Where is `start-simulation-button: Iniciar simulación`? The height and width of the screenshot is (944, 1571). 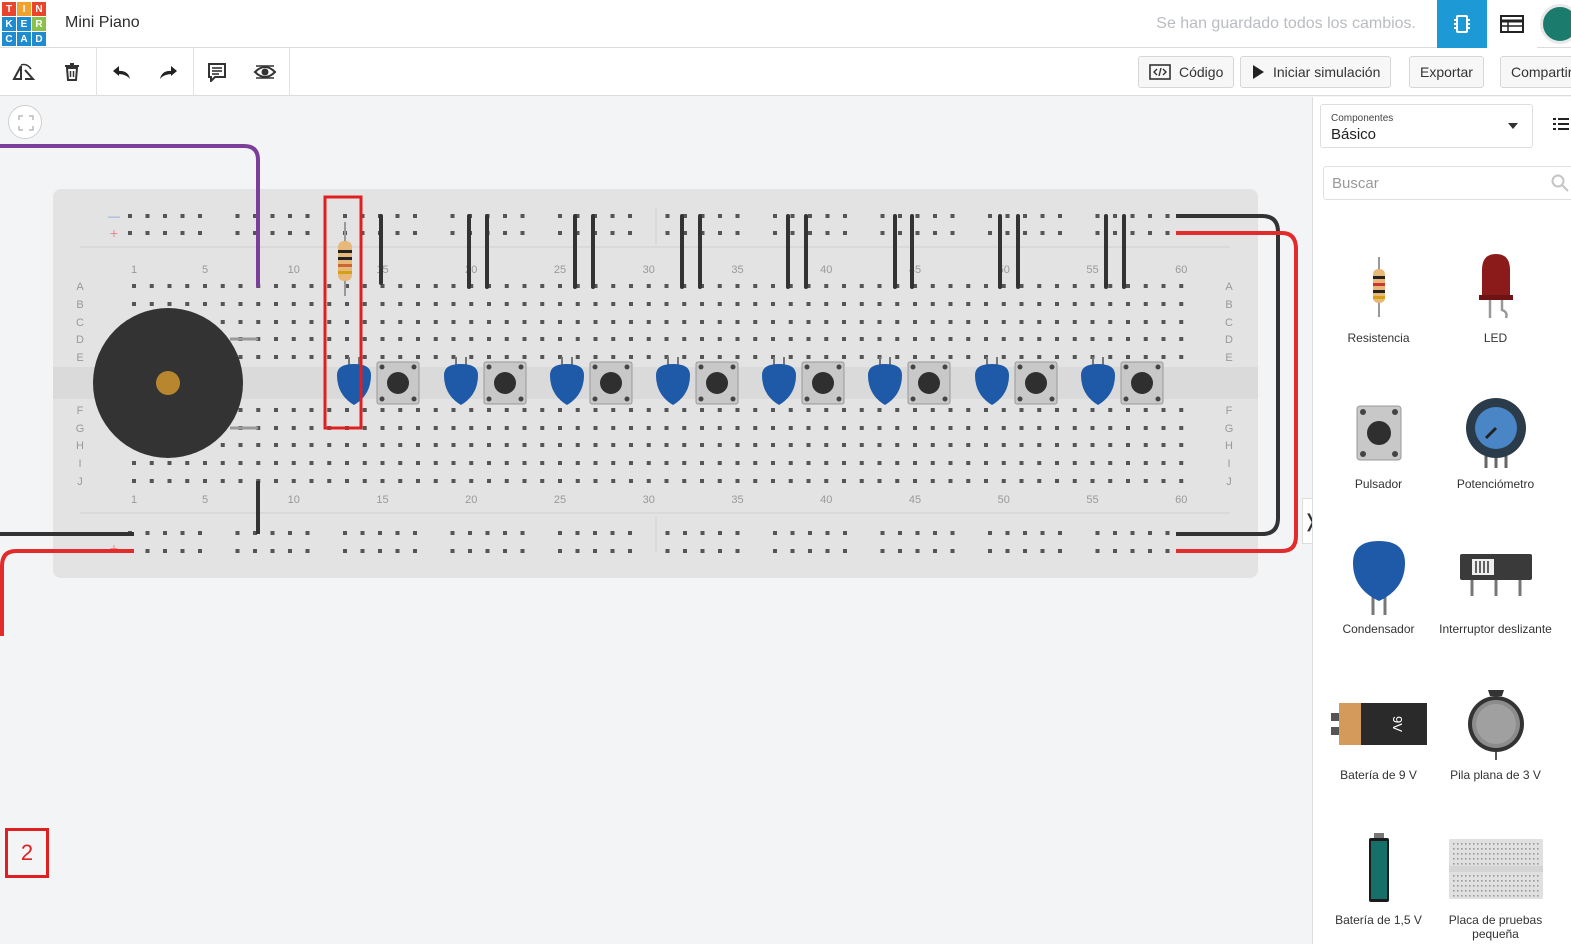
start-simulation-button: Iniciar simulación is located at coordinates (1316, 72).